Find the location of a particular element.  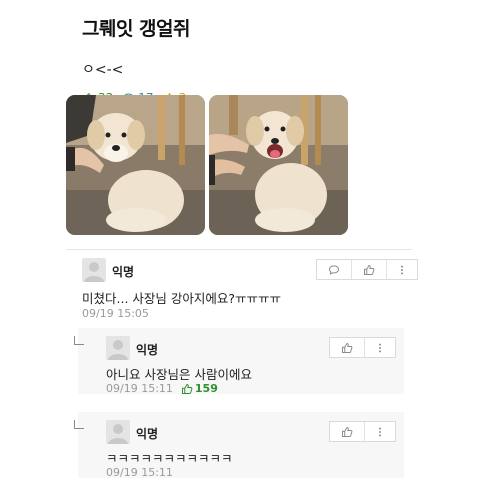

post-header: 그뤠잇 갱얼쥐 ㅇ<-< 33 17 3 is located at coordinates (246, 59).